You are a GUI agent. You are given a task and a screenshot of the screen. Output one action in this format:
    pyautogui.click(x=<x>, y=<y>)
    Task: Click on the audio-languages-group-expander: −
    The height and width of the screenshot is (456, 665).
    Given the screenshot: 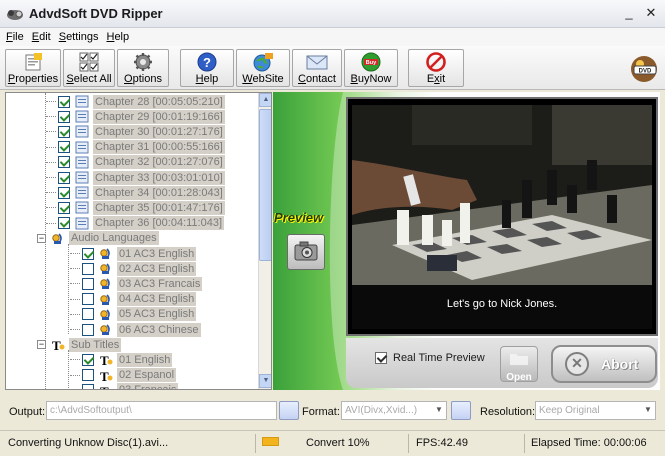 What is the action you would take?
    pyautogui.click(x=41, y=238)
    